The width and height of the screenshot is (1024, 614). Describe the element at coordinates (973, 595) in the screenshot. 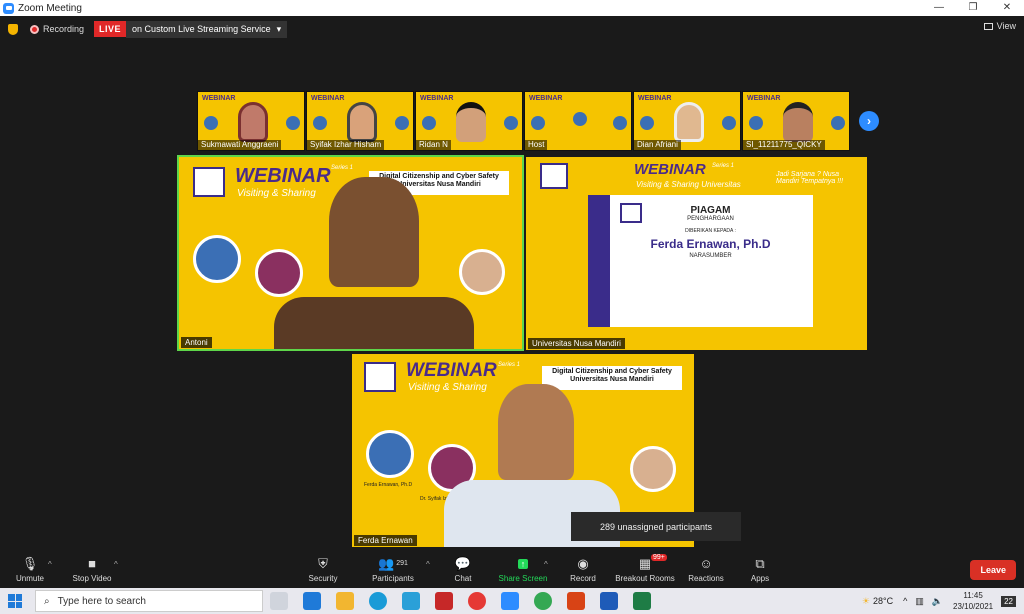

I see `clock-time: 11:45` at that location.